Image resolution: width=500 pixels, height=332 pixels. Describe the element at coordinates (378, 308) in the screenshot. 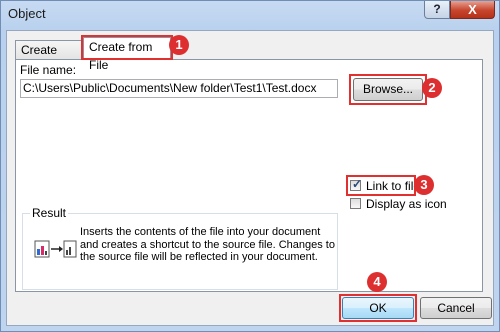

I see `ok-button: OK` at that location.